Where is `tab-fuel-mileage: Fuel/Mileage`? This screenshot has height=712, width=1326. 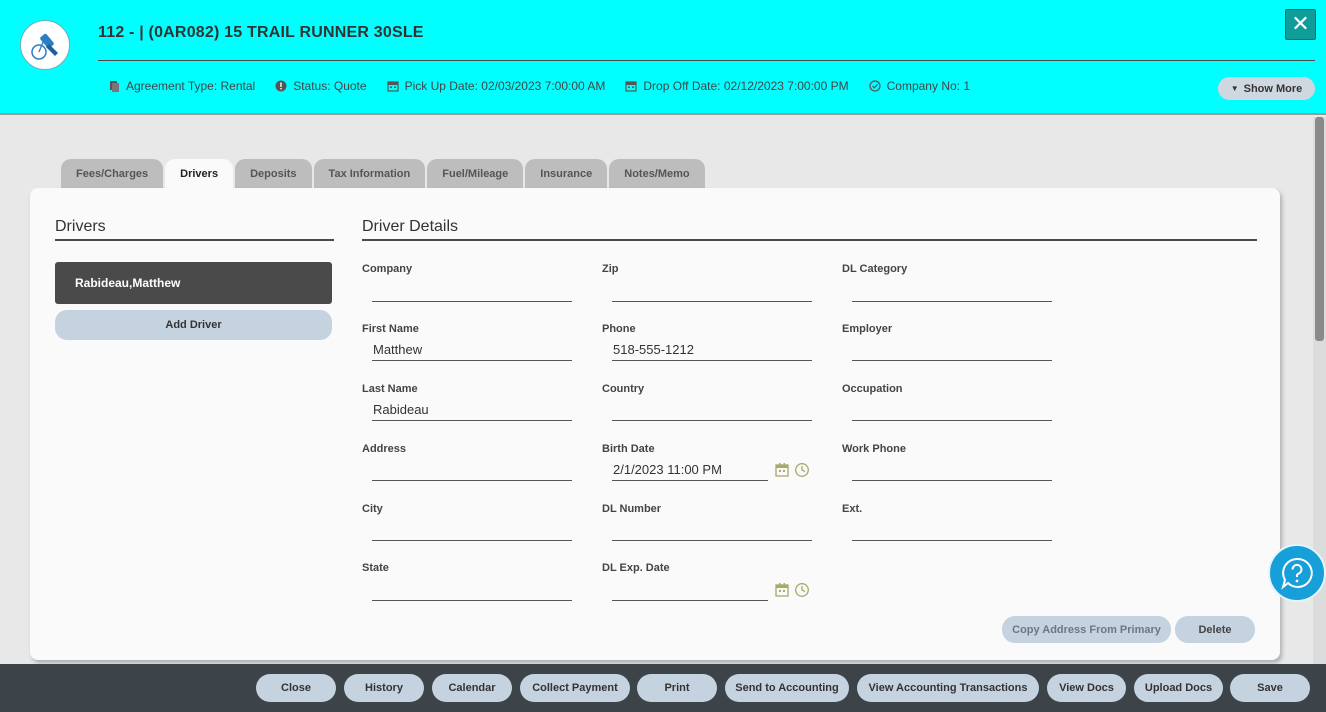
tab-fuel-mileage: Fuel/Mileage is located at coordinates (475, 173).